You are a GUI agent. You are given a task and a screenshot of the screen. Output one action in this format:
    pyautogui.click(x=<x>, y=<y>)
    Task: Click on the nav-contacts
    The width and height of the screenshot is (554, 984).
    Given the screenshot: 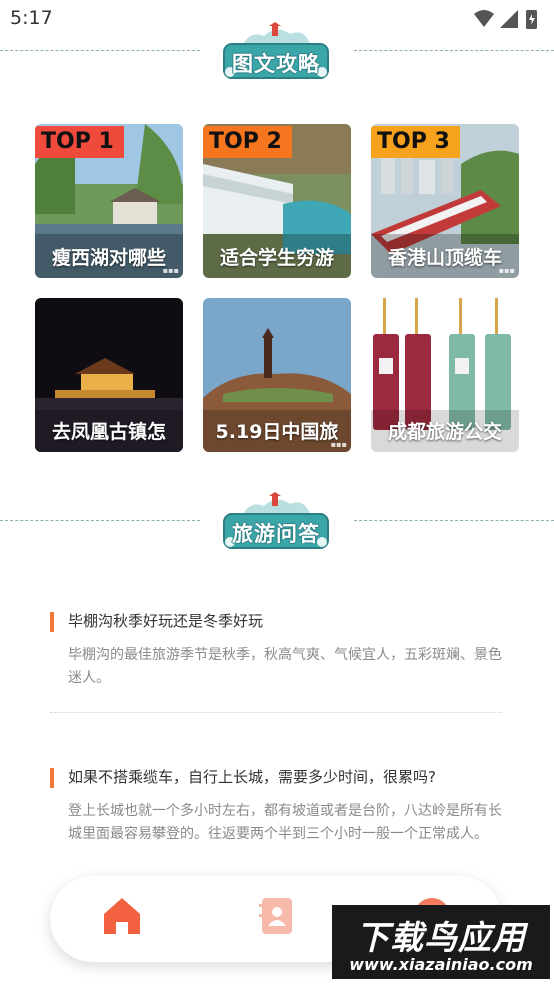 What is the action you would take?
    pyautogui.click(x=276, y=916)
    